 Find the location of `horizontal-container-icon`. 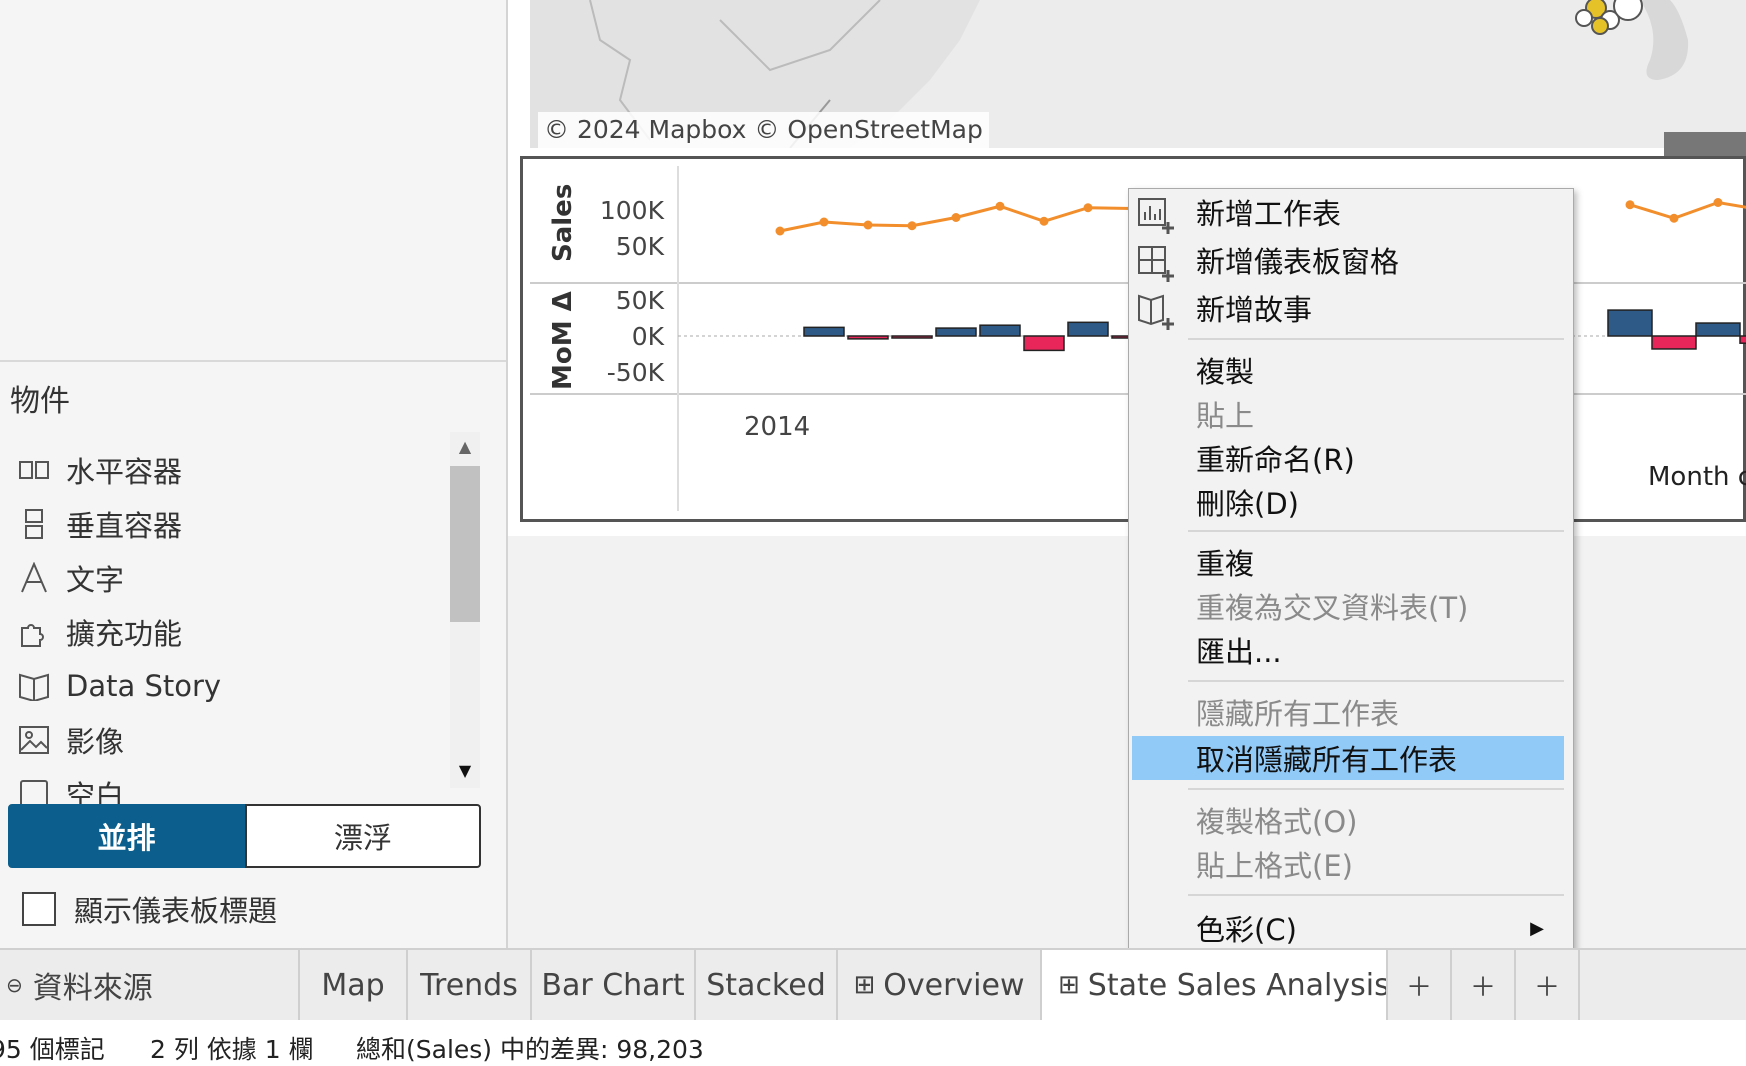

horizontal-container-icon is located at coordinates (34, 470).